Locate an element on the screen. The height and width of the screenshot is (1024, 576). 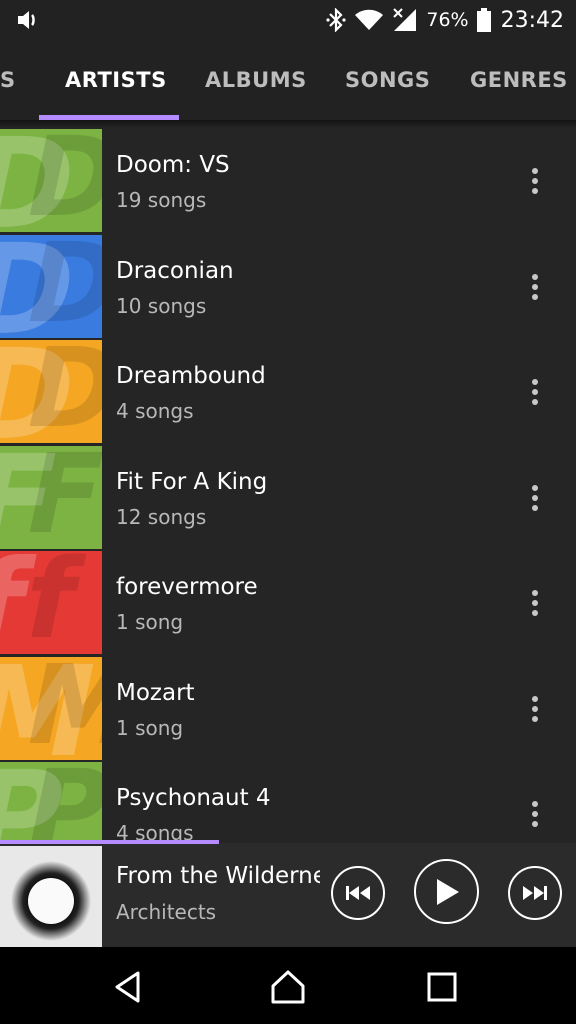
artist-name: Dreambound is located at coordinates (191, 376).